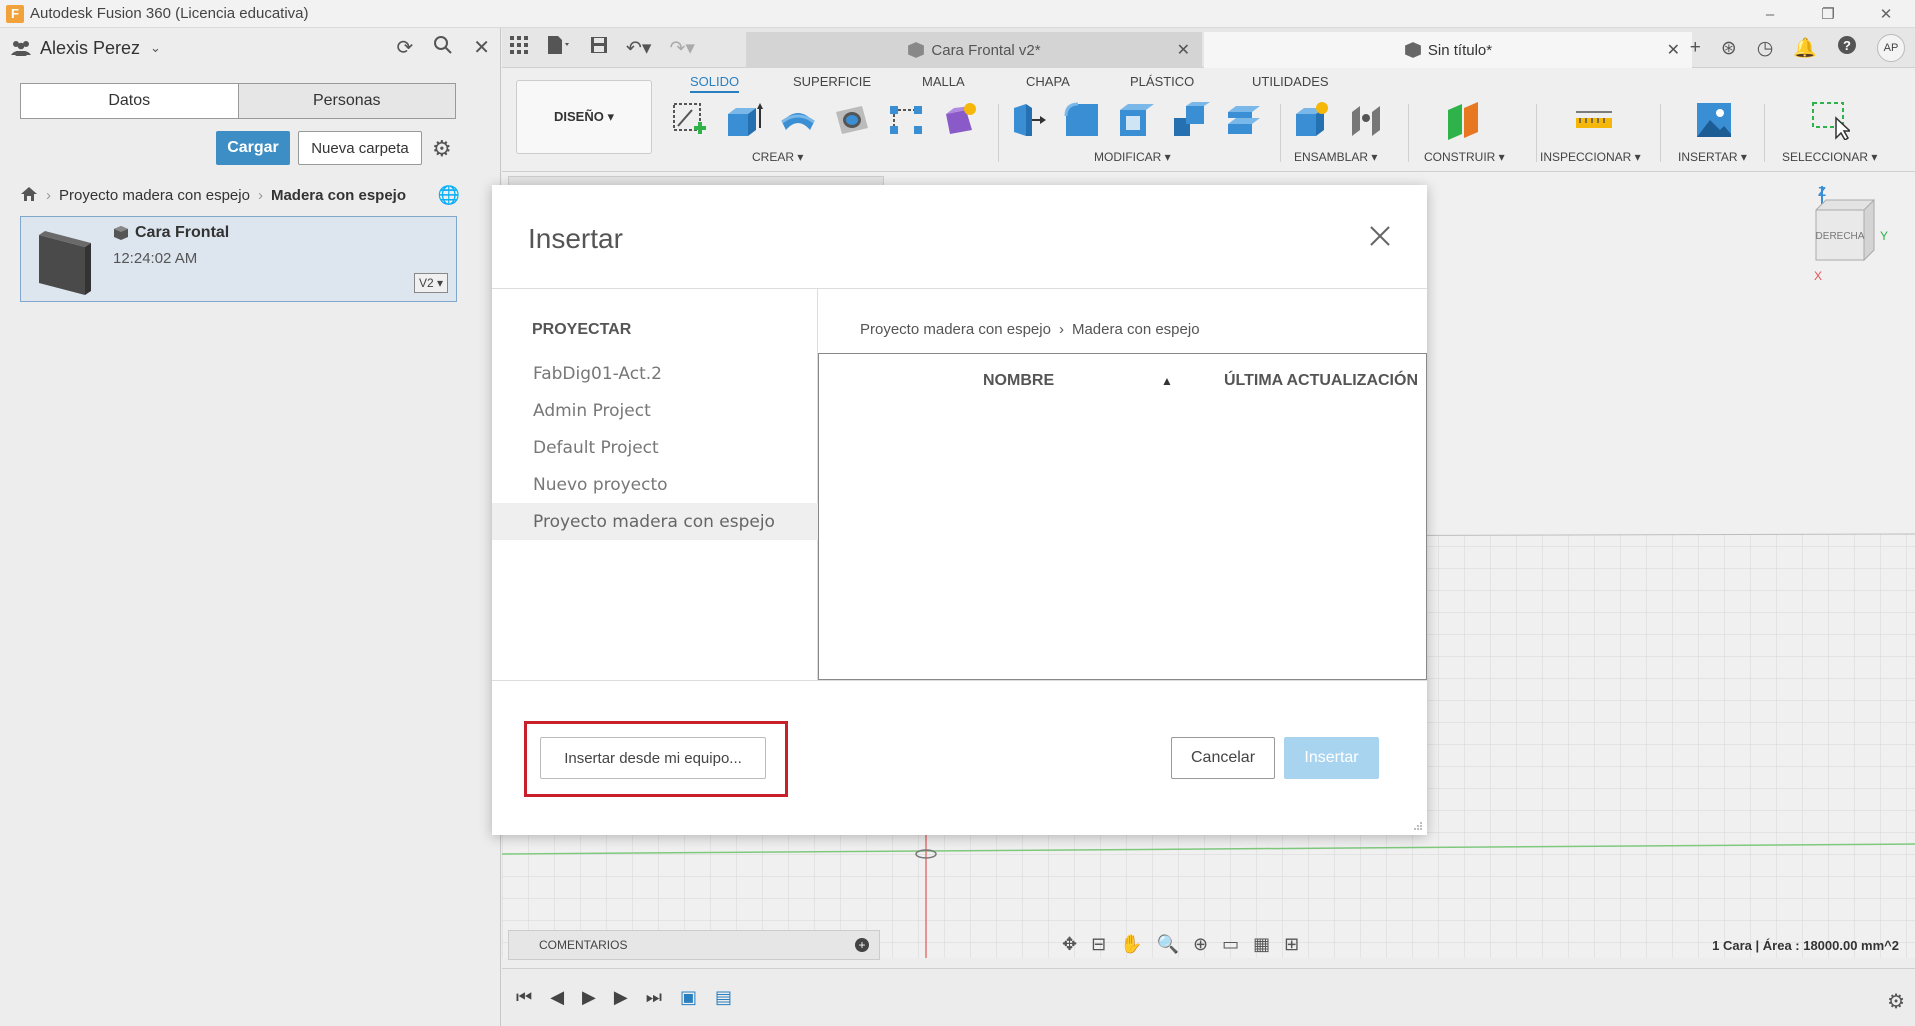 This screenshot has height=1026, width=1915. Describe the element at coordinates (1321, 381) in the screenshot. I see `column-header-updated: ÚLTIMA ACTUALIZACIÓN` at that location.